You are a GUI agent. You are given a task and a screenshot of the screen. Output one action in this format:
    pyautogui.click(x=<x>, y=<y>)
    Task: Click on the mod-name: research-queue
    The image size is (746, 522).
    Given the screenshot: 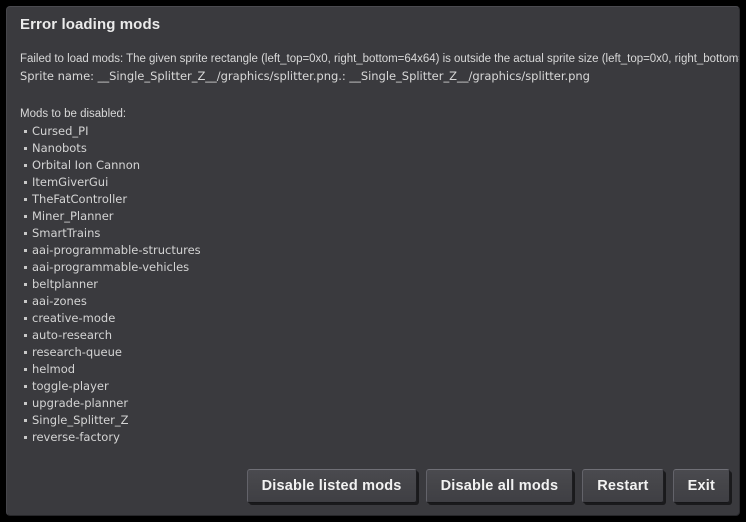 What is the action you would take?
    pyautogui.click(x=77, y=352)
    